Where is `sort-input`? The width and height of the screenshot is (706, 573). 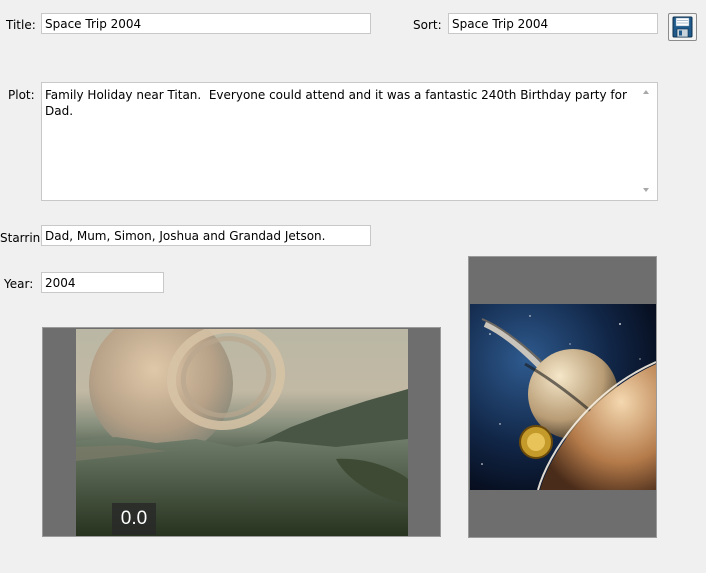 sort-input is located at coordinates (553, 23).